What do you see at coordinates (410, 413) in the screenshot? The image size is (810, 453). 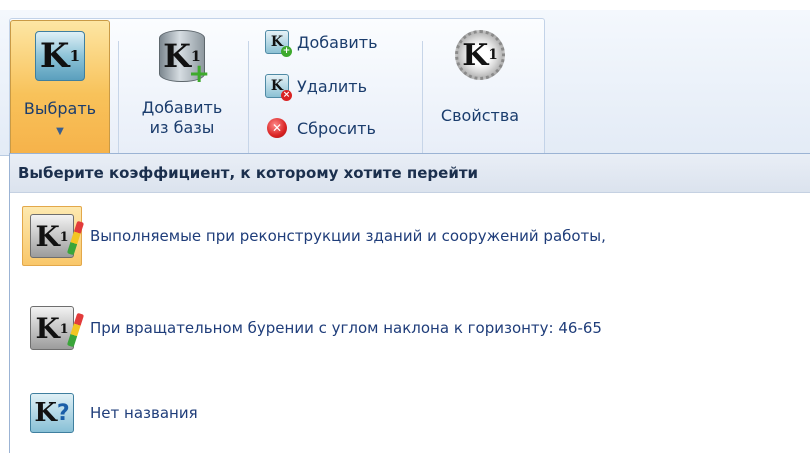 I see `menu-item-no-name: K? Нет названия` at bounding box center [410, 413].